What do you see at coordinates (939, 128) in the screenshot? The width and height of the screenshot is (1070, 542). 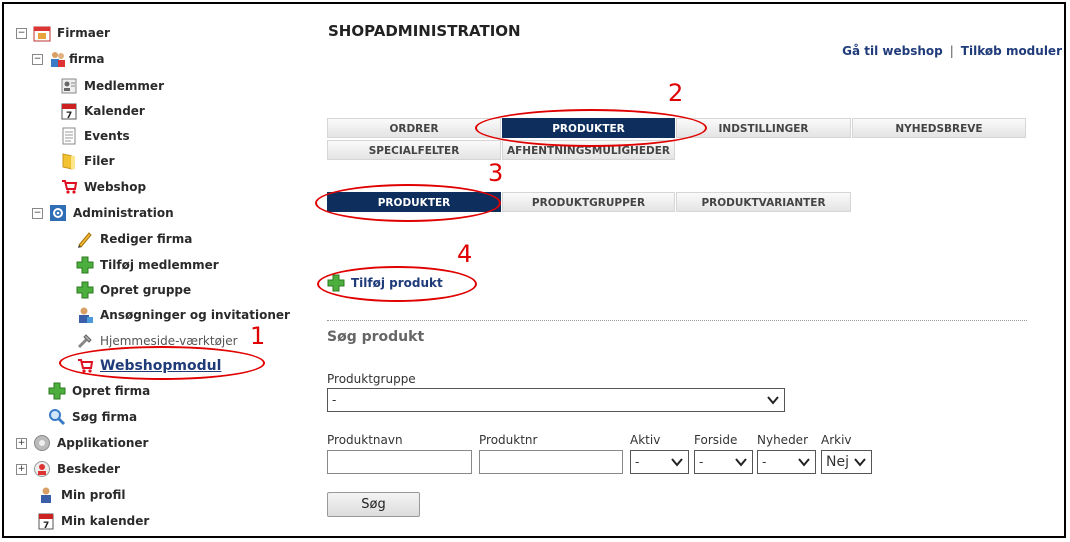 I see `tab-nyhedsbreve: NYHEDSBREVE` at bounding box center [939, 128].